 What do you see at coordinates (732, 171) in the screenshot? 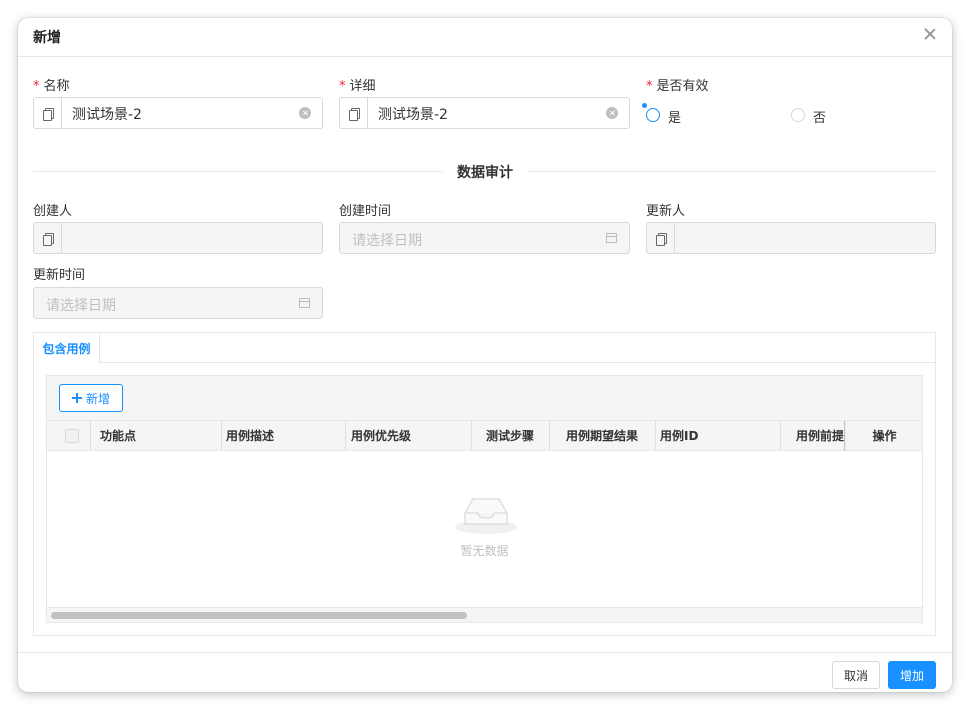
I see `divider-right` at bounding box center [732, 171].